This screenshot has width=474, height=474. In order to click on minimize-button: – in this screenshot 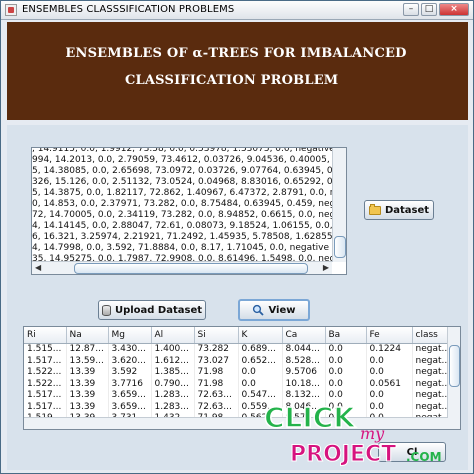, I will do `click(411, 9)`.